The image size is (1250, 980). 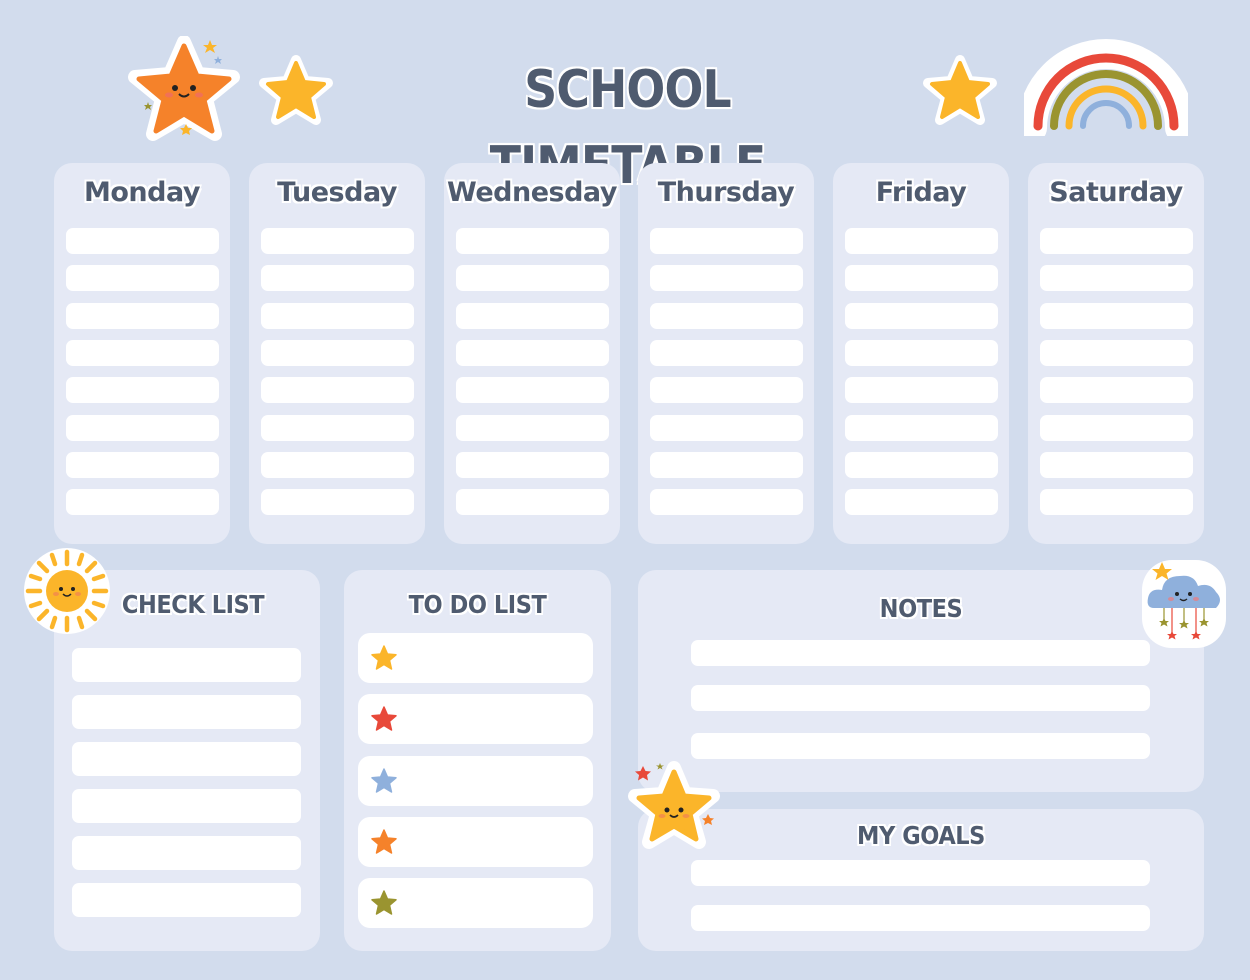 I want to click on page-title: SCHOOL TIMETABLE, so click(x=627, y=128).